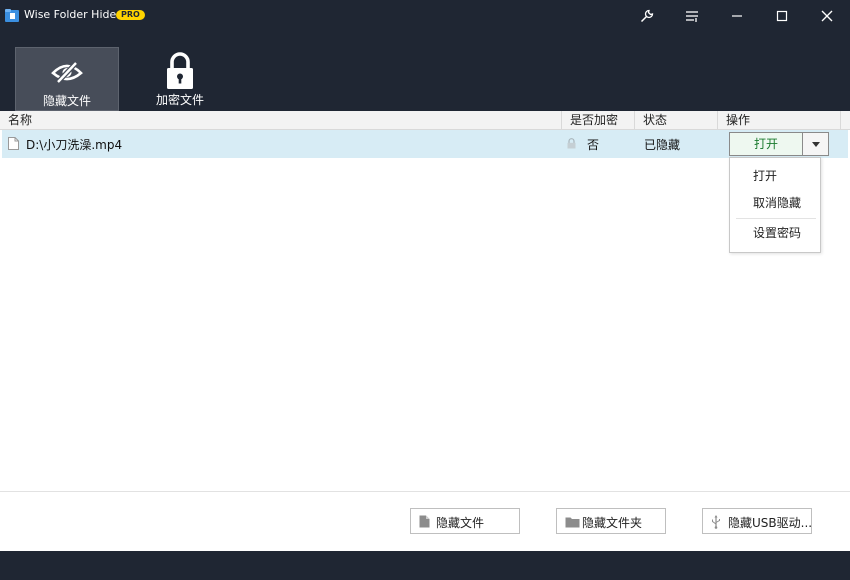 This screenshot has width=850, height=580. Describe the element at coordinates (460, 523) in the screenshot. I see `hide-file-label: 隐藏文件` at that location.